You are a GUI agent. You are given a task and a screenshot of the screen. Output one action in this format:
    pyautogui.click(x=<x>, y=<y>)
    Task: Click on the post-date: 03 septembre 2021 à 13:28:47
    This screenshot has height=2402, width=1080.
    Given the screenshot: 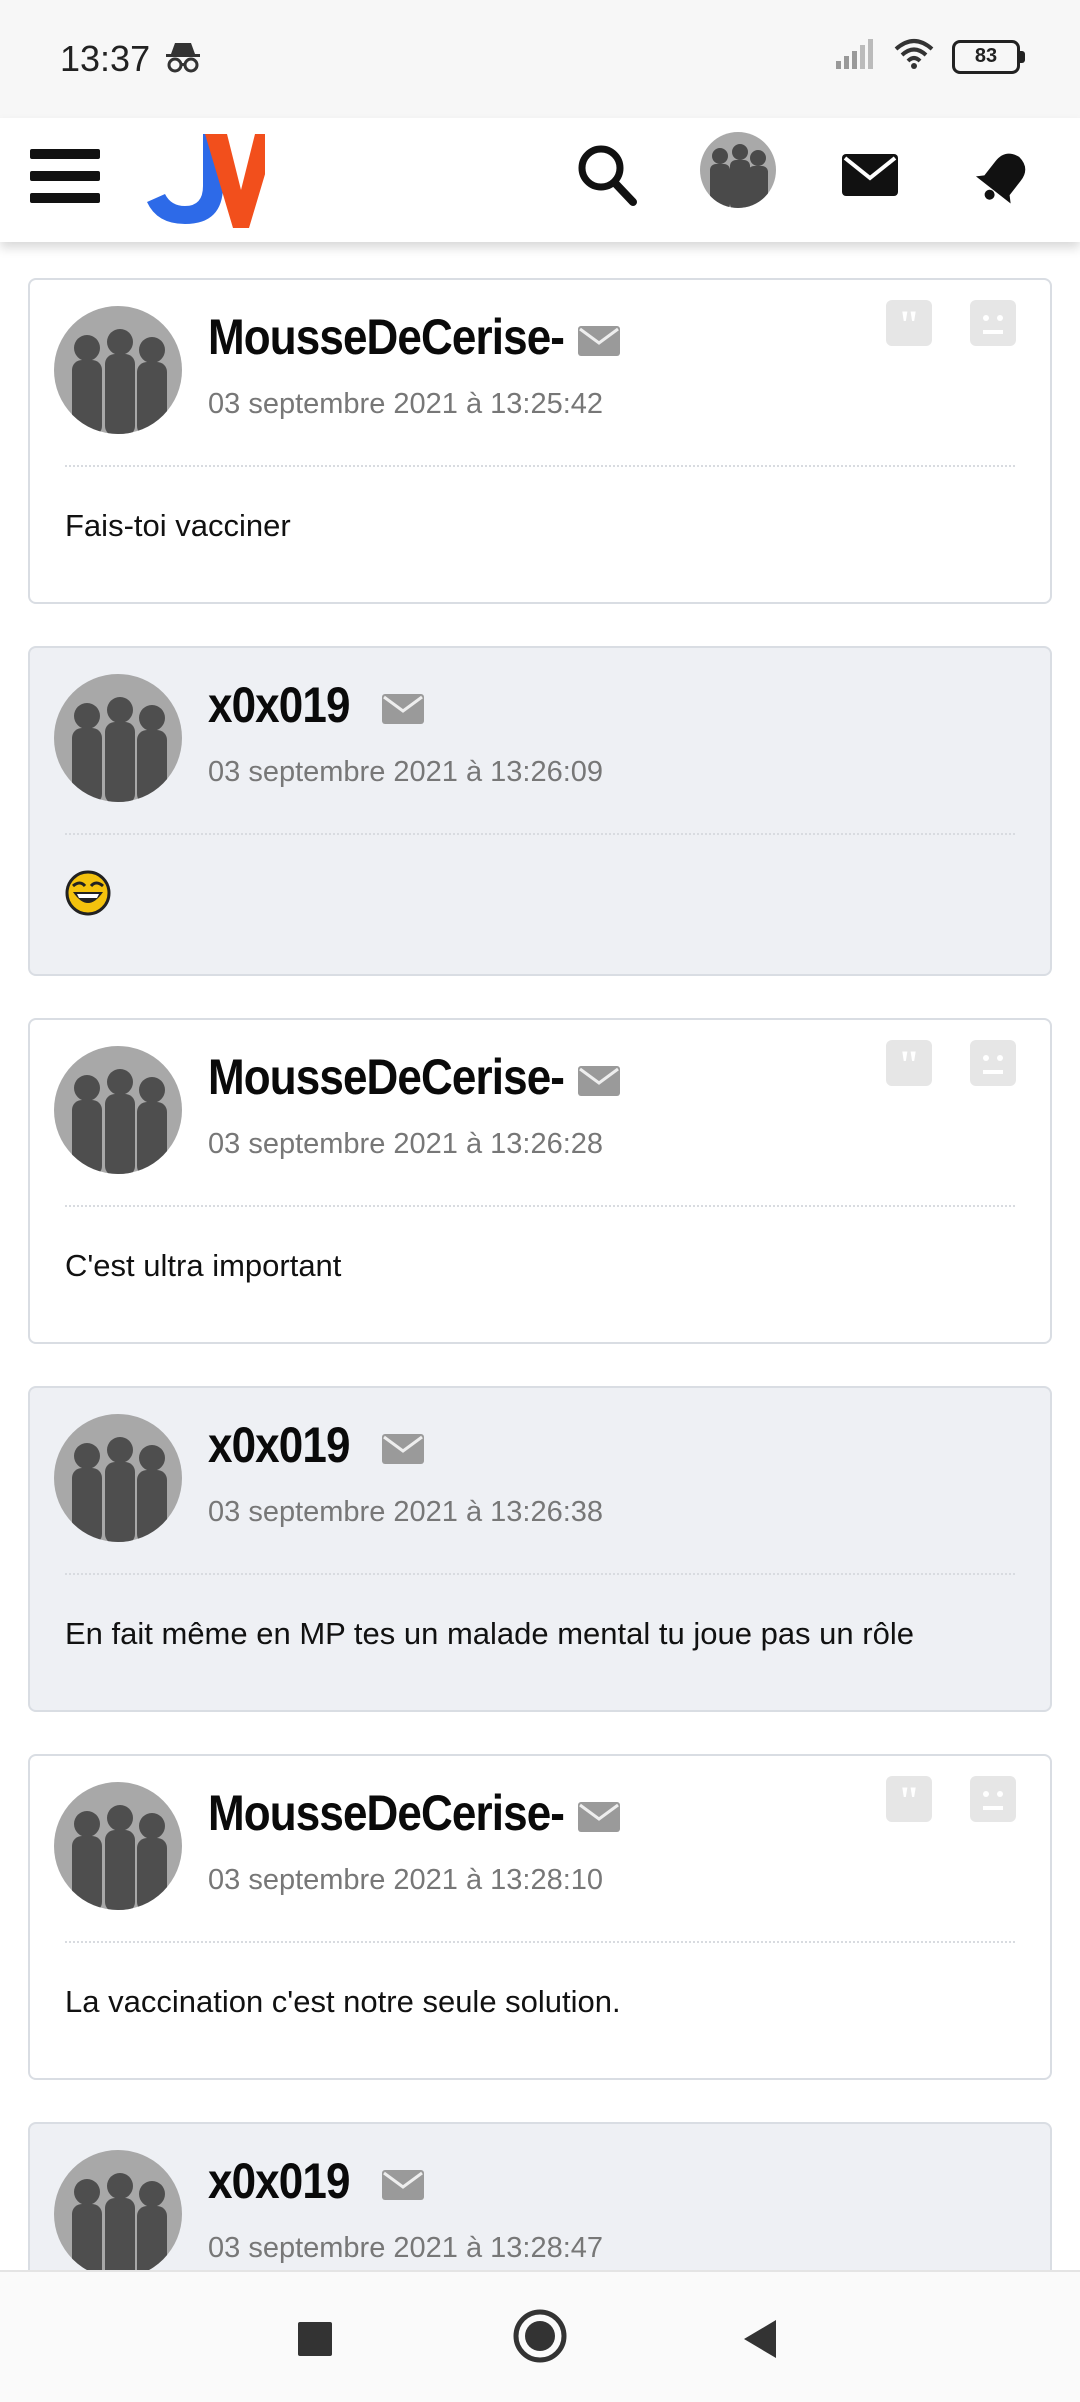 What is the action you would take?
    pyautogui.click(x=405, y=2248)
    